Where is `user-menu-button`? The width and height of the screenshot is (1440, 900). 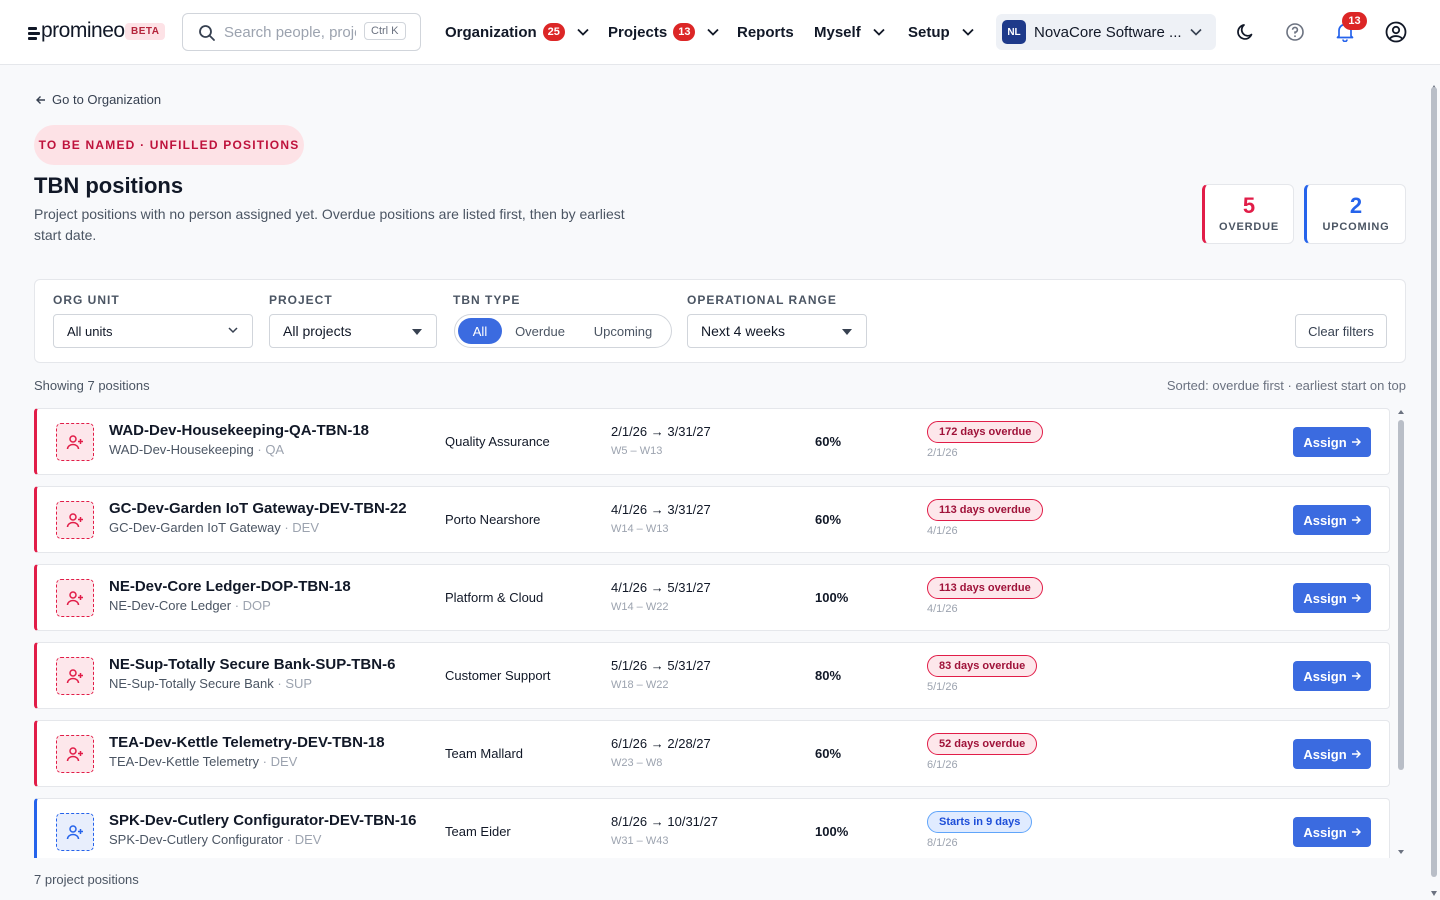 user-menu-button is located at coordinates (1396, 32).